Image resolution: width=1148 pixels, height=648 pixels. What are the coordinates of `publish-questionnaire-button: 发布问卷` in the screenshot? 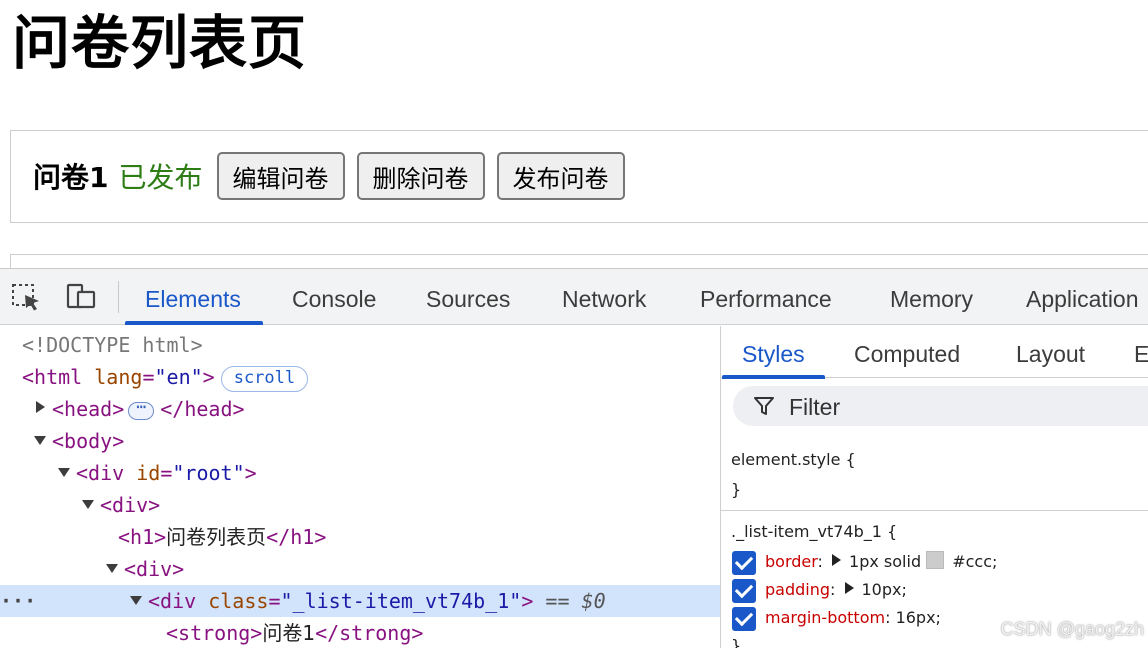 It's located at (560, 176).